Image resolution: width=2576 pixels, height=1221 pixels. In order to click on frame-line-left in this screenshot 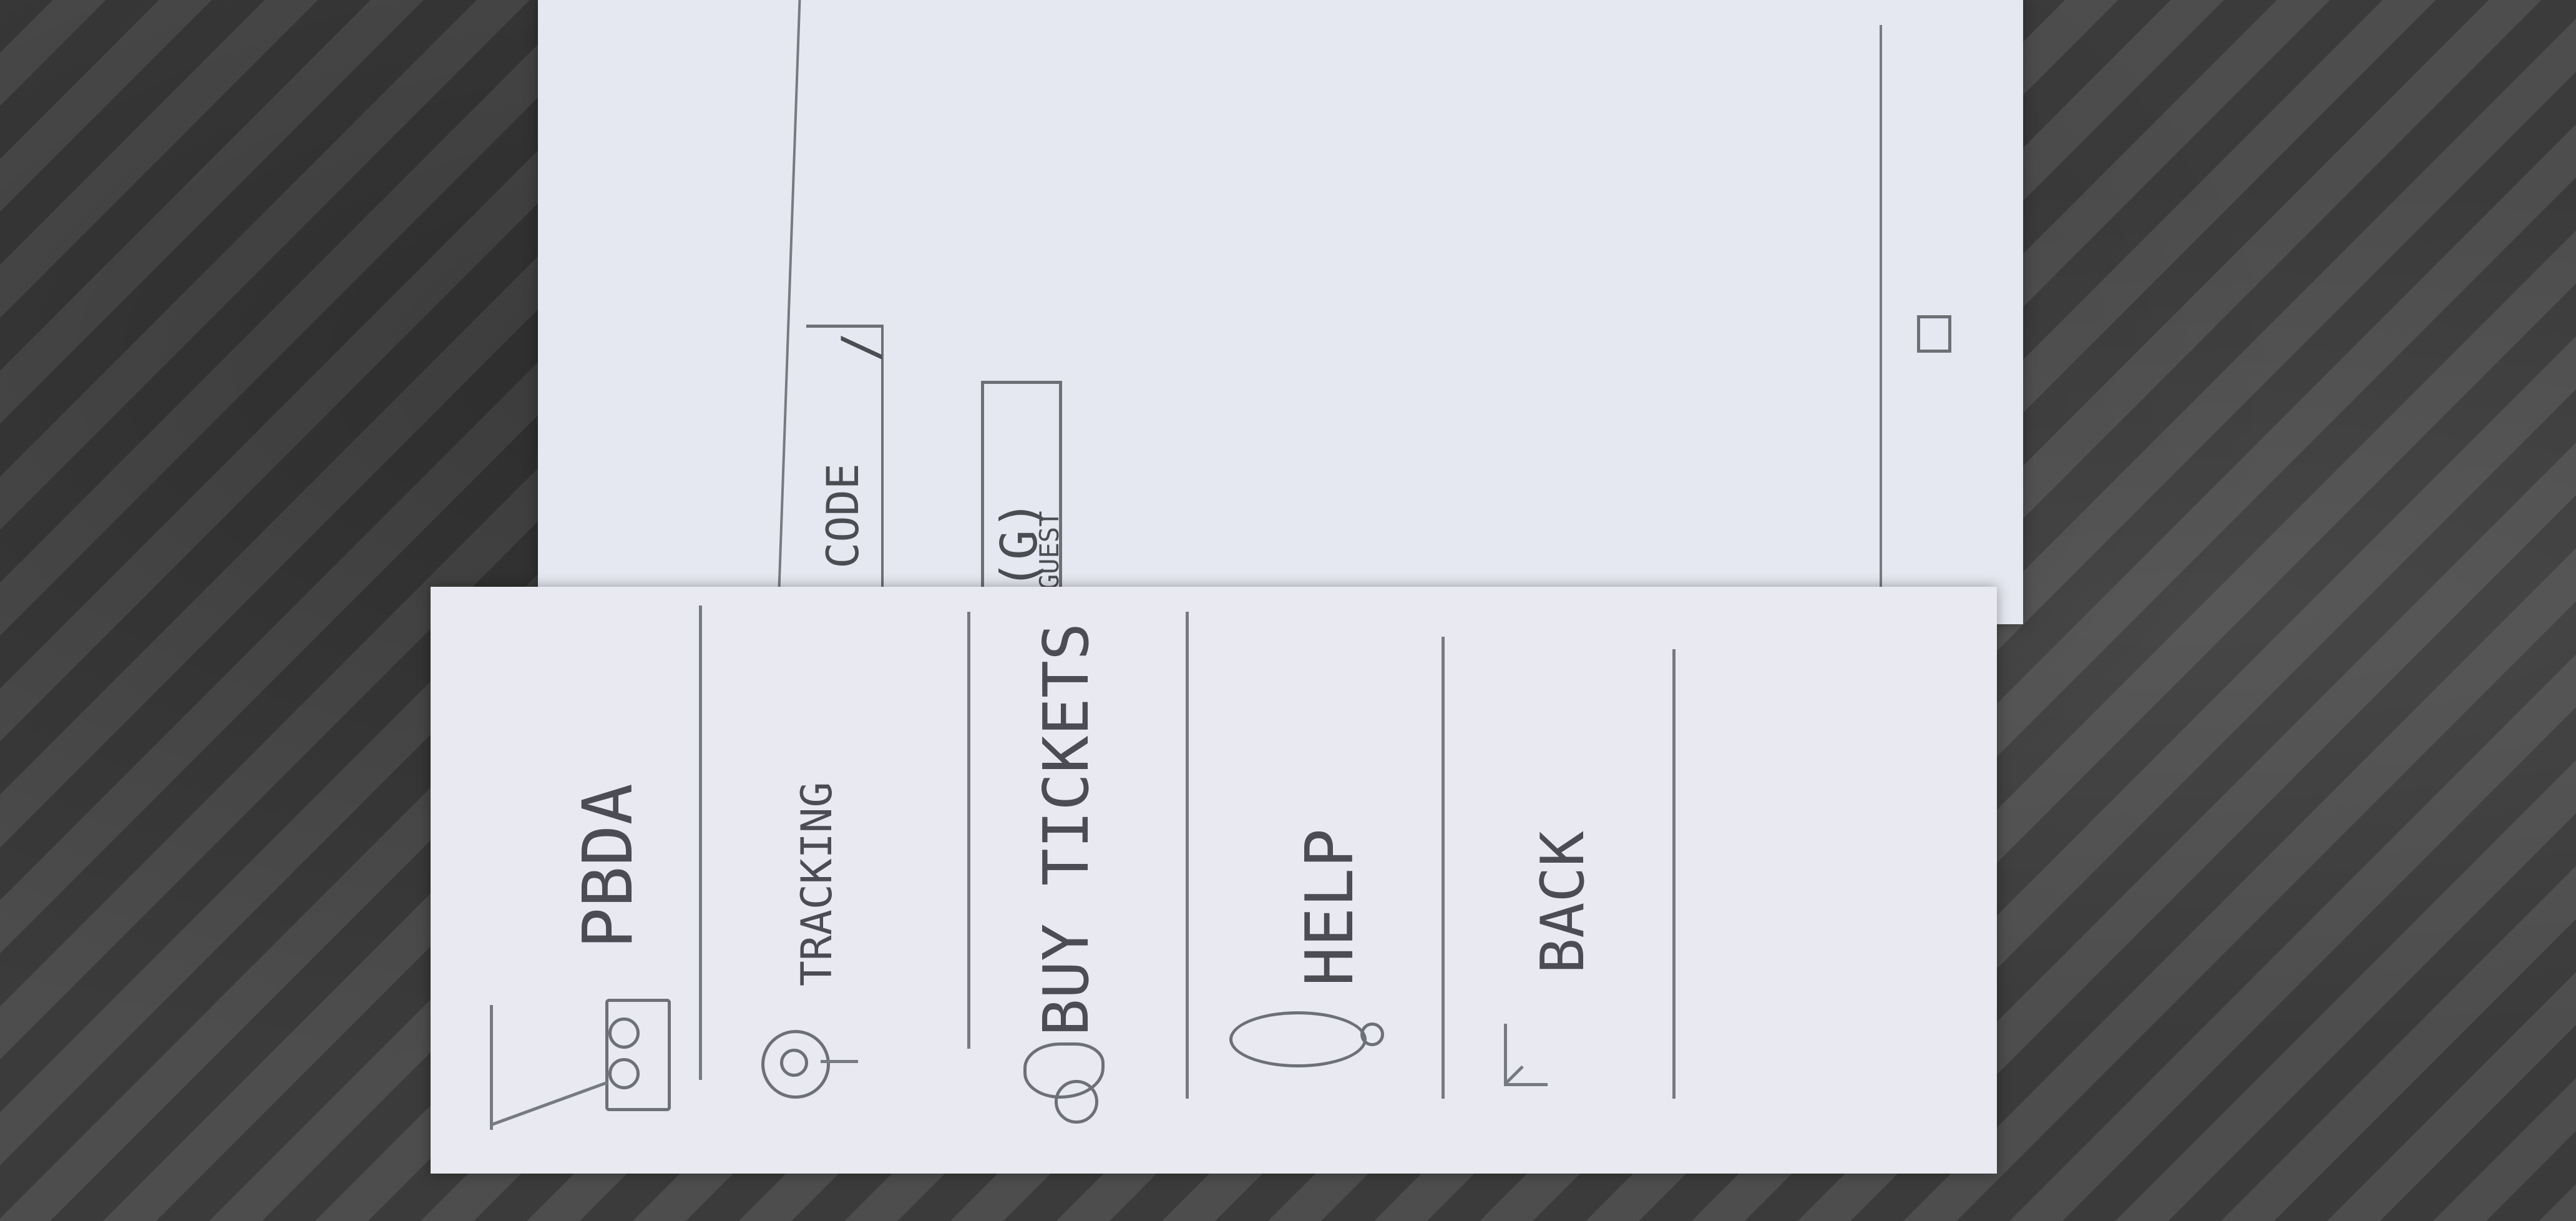, I will do `click(788, 312)`.